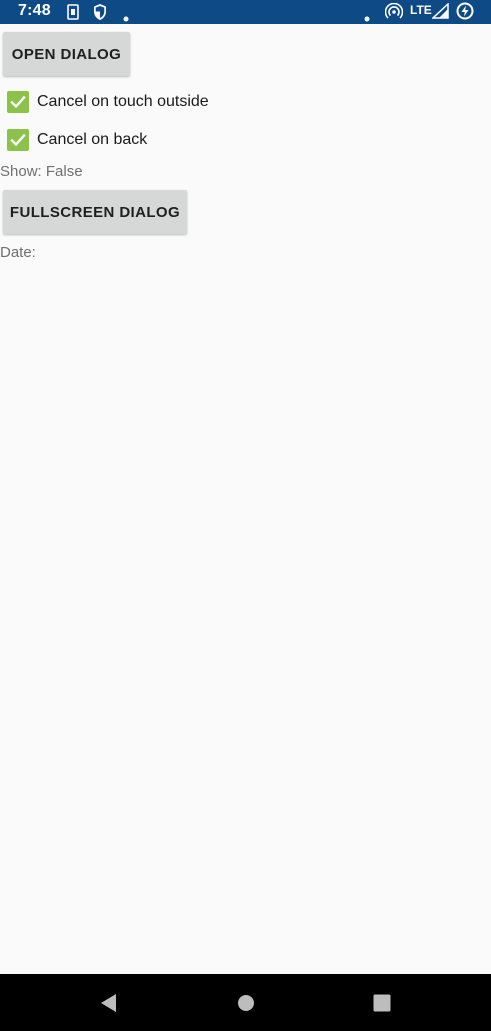 Image resolution: width=491 pixels, height=1031 pixels. I want to click on dot-icon, so click(367, 18).